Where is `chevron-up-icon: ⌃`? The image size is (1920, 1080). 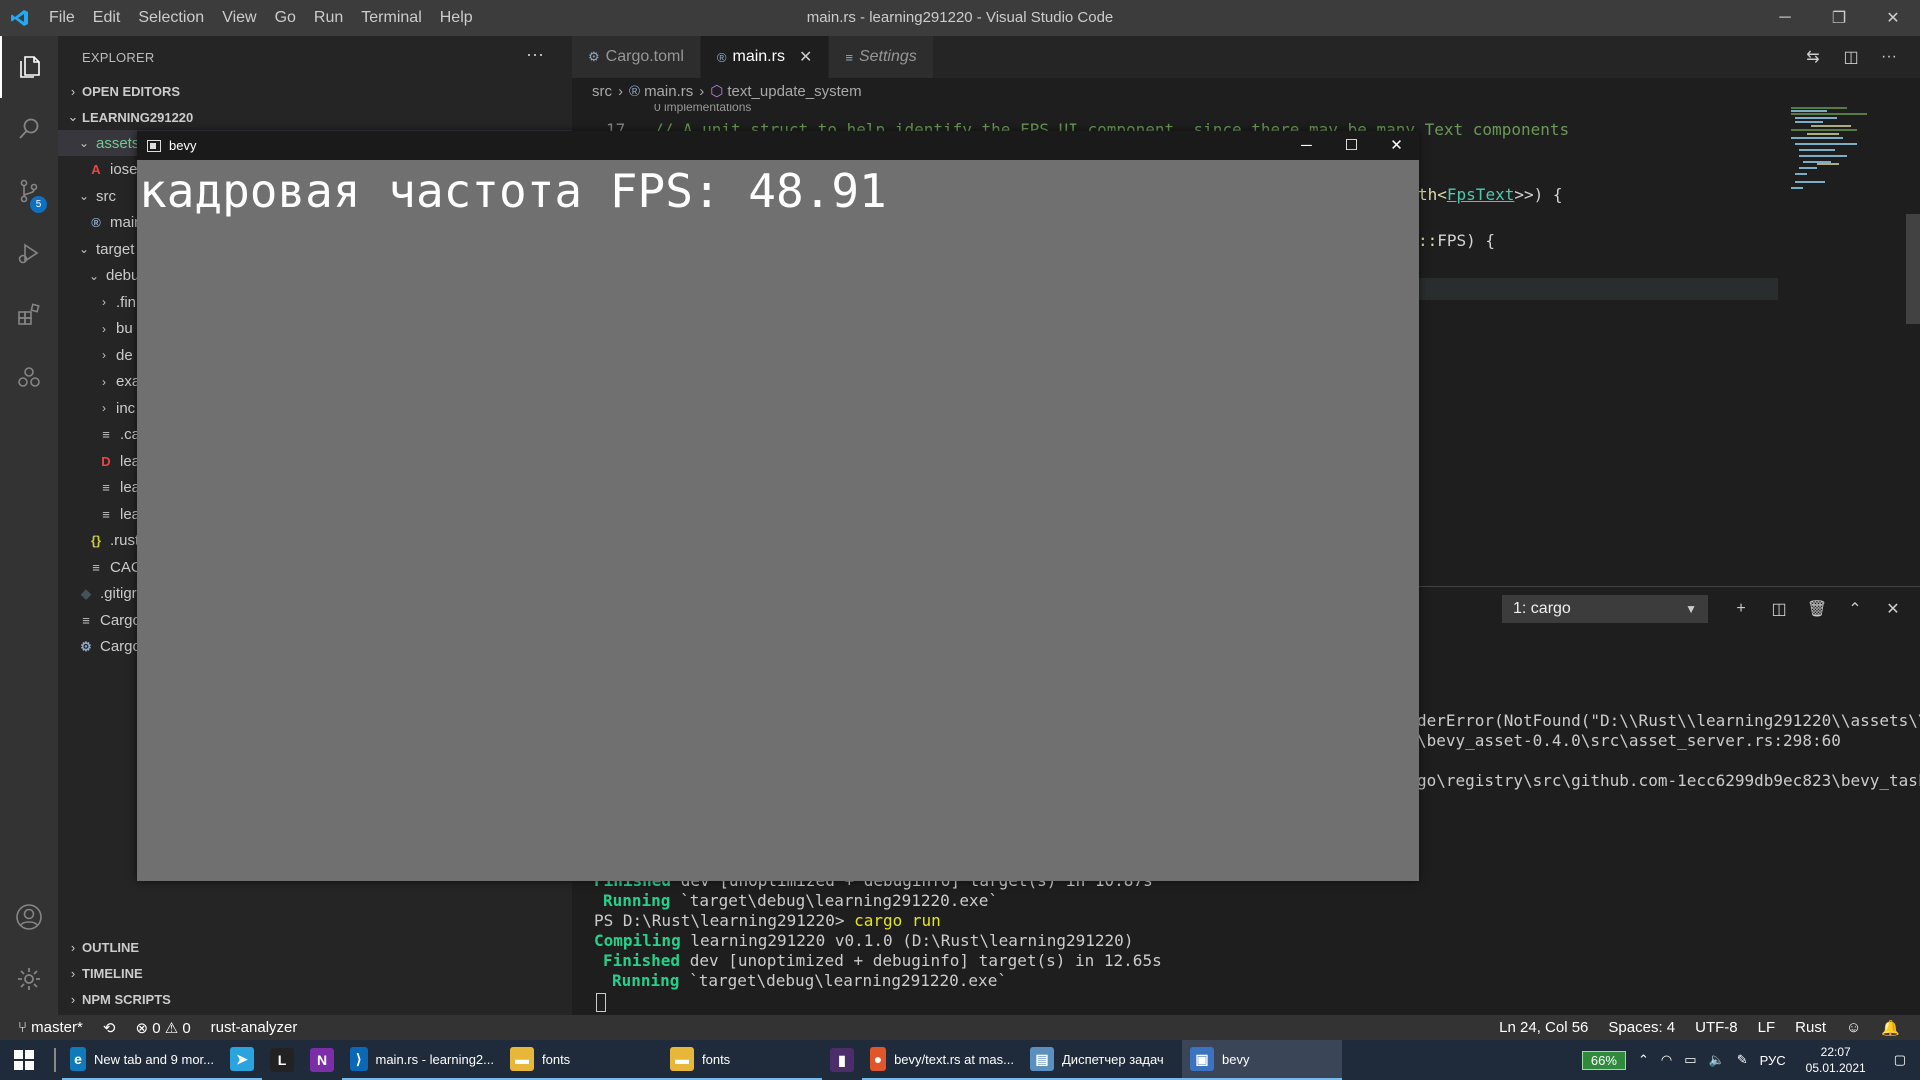 chevron-up-icon: ⌃ is located at coordinates (1643, 1060).